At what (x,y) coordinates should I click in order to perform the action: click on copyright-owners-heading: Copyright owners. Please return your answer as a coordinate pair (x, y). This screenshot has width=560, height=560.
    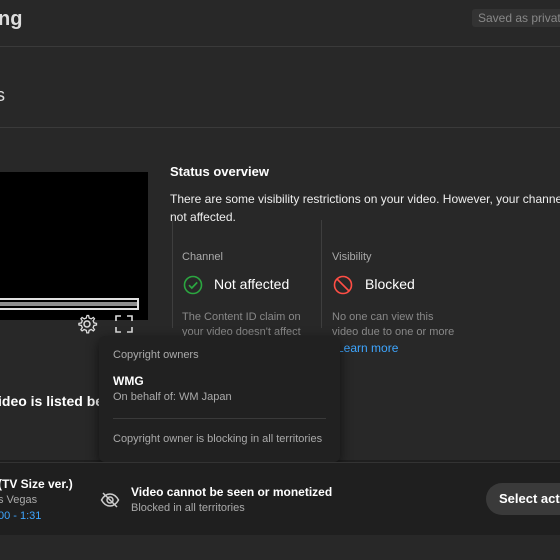
    Looking at the image, I should click on (156, 355).